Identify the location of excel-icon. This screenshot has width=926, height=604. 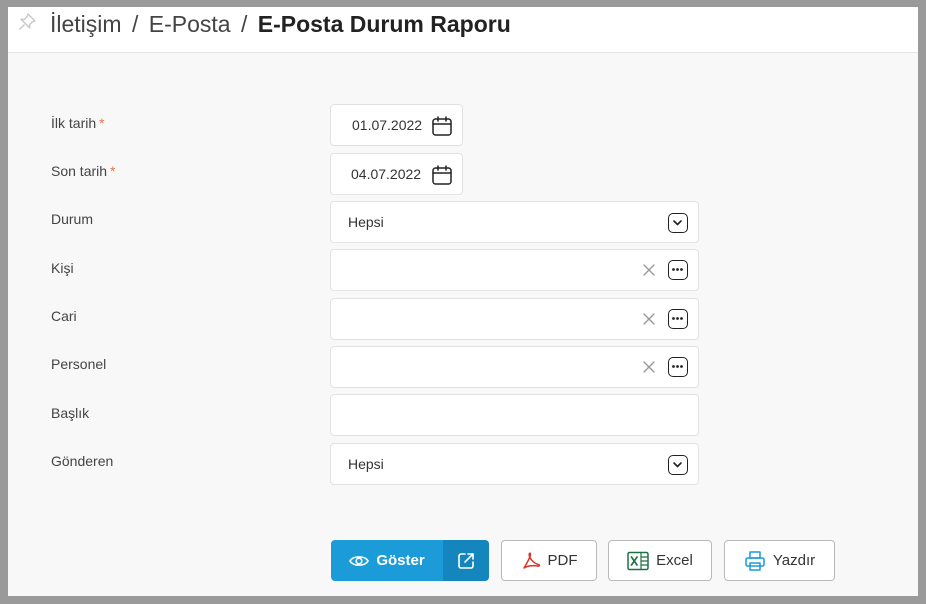
(638, 561).